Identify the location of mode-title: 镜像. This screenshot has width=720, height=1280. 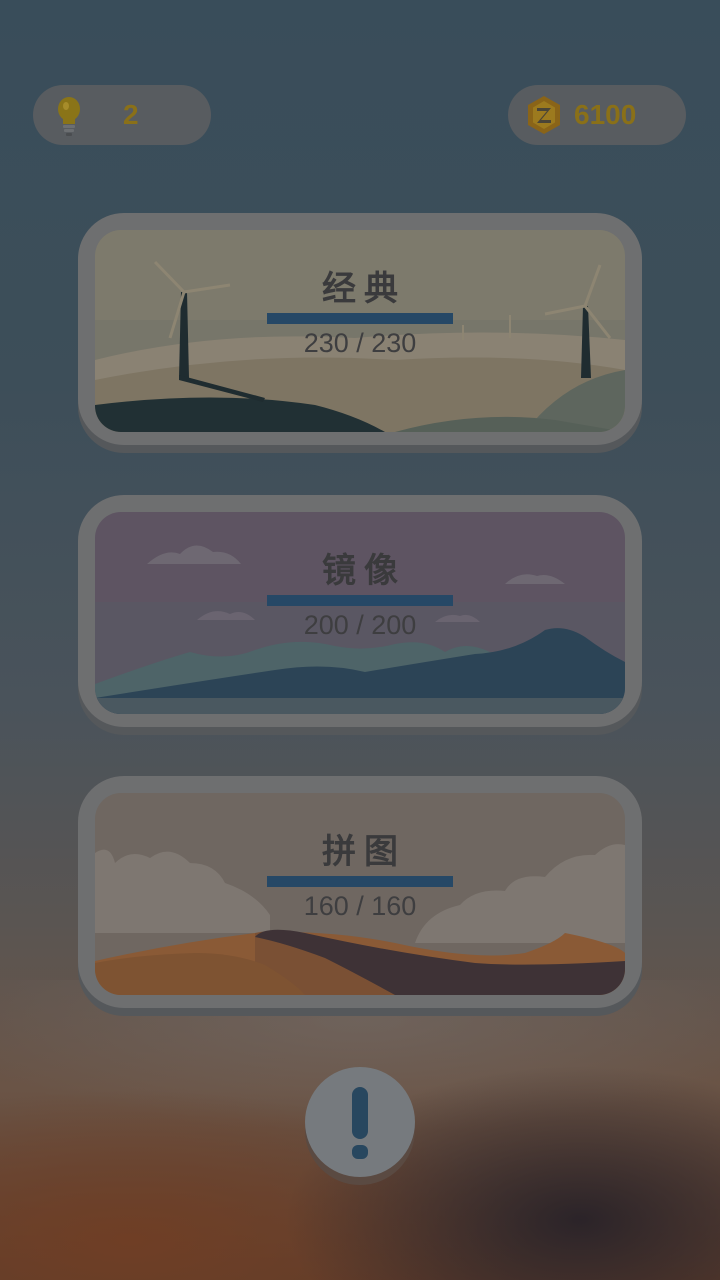
(364, 571).